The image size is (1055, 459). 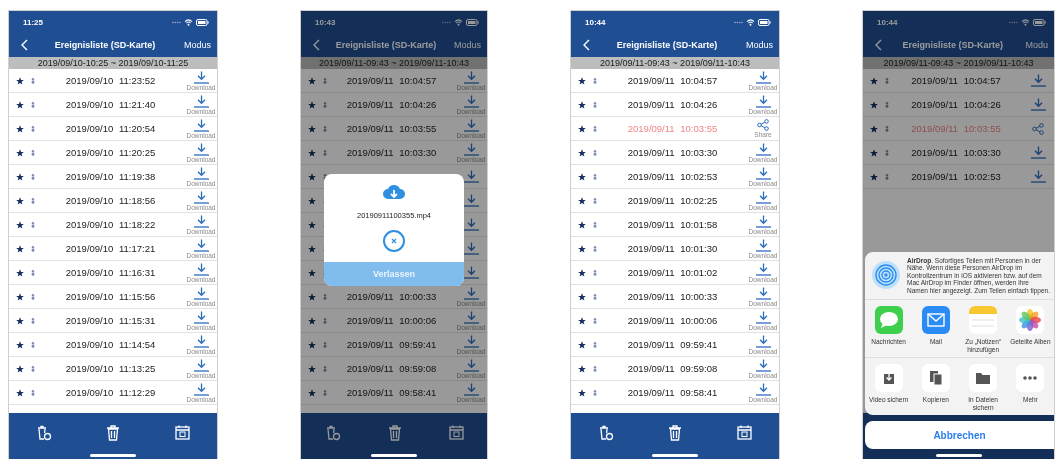 What do you see at coordinates (110, 104) in the screenshot?
I see `event-time: 2019/09/10 11:21:40` at bounding box center [110, 104].